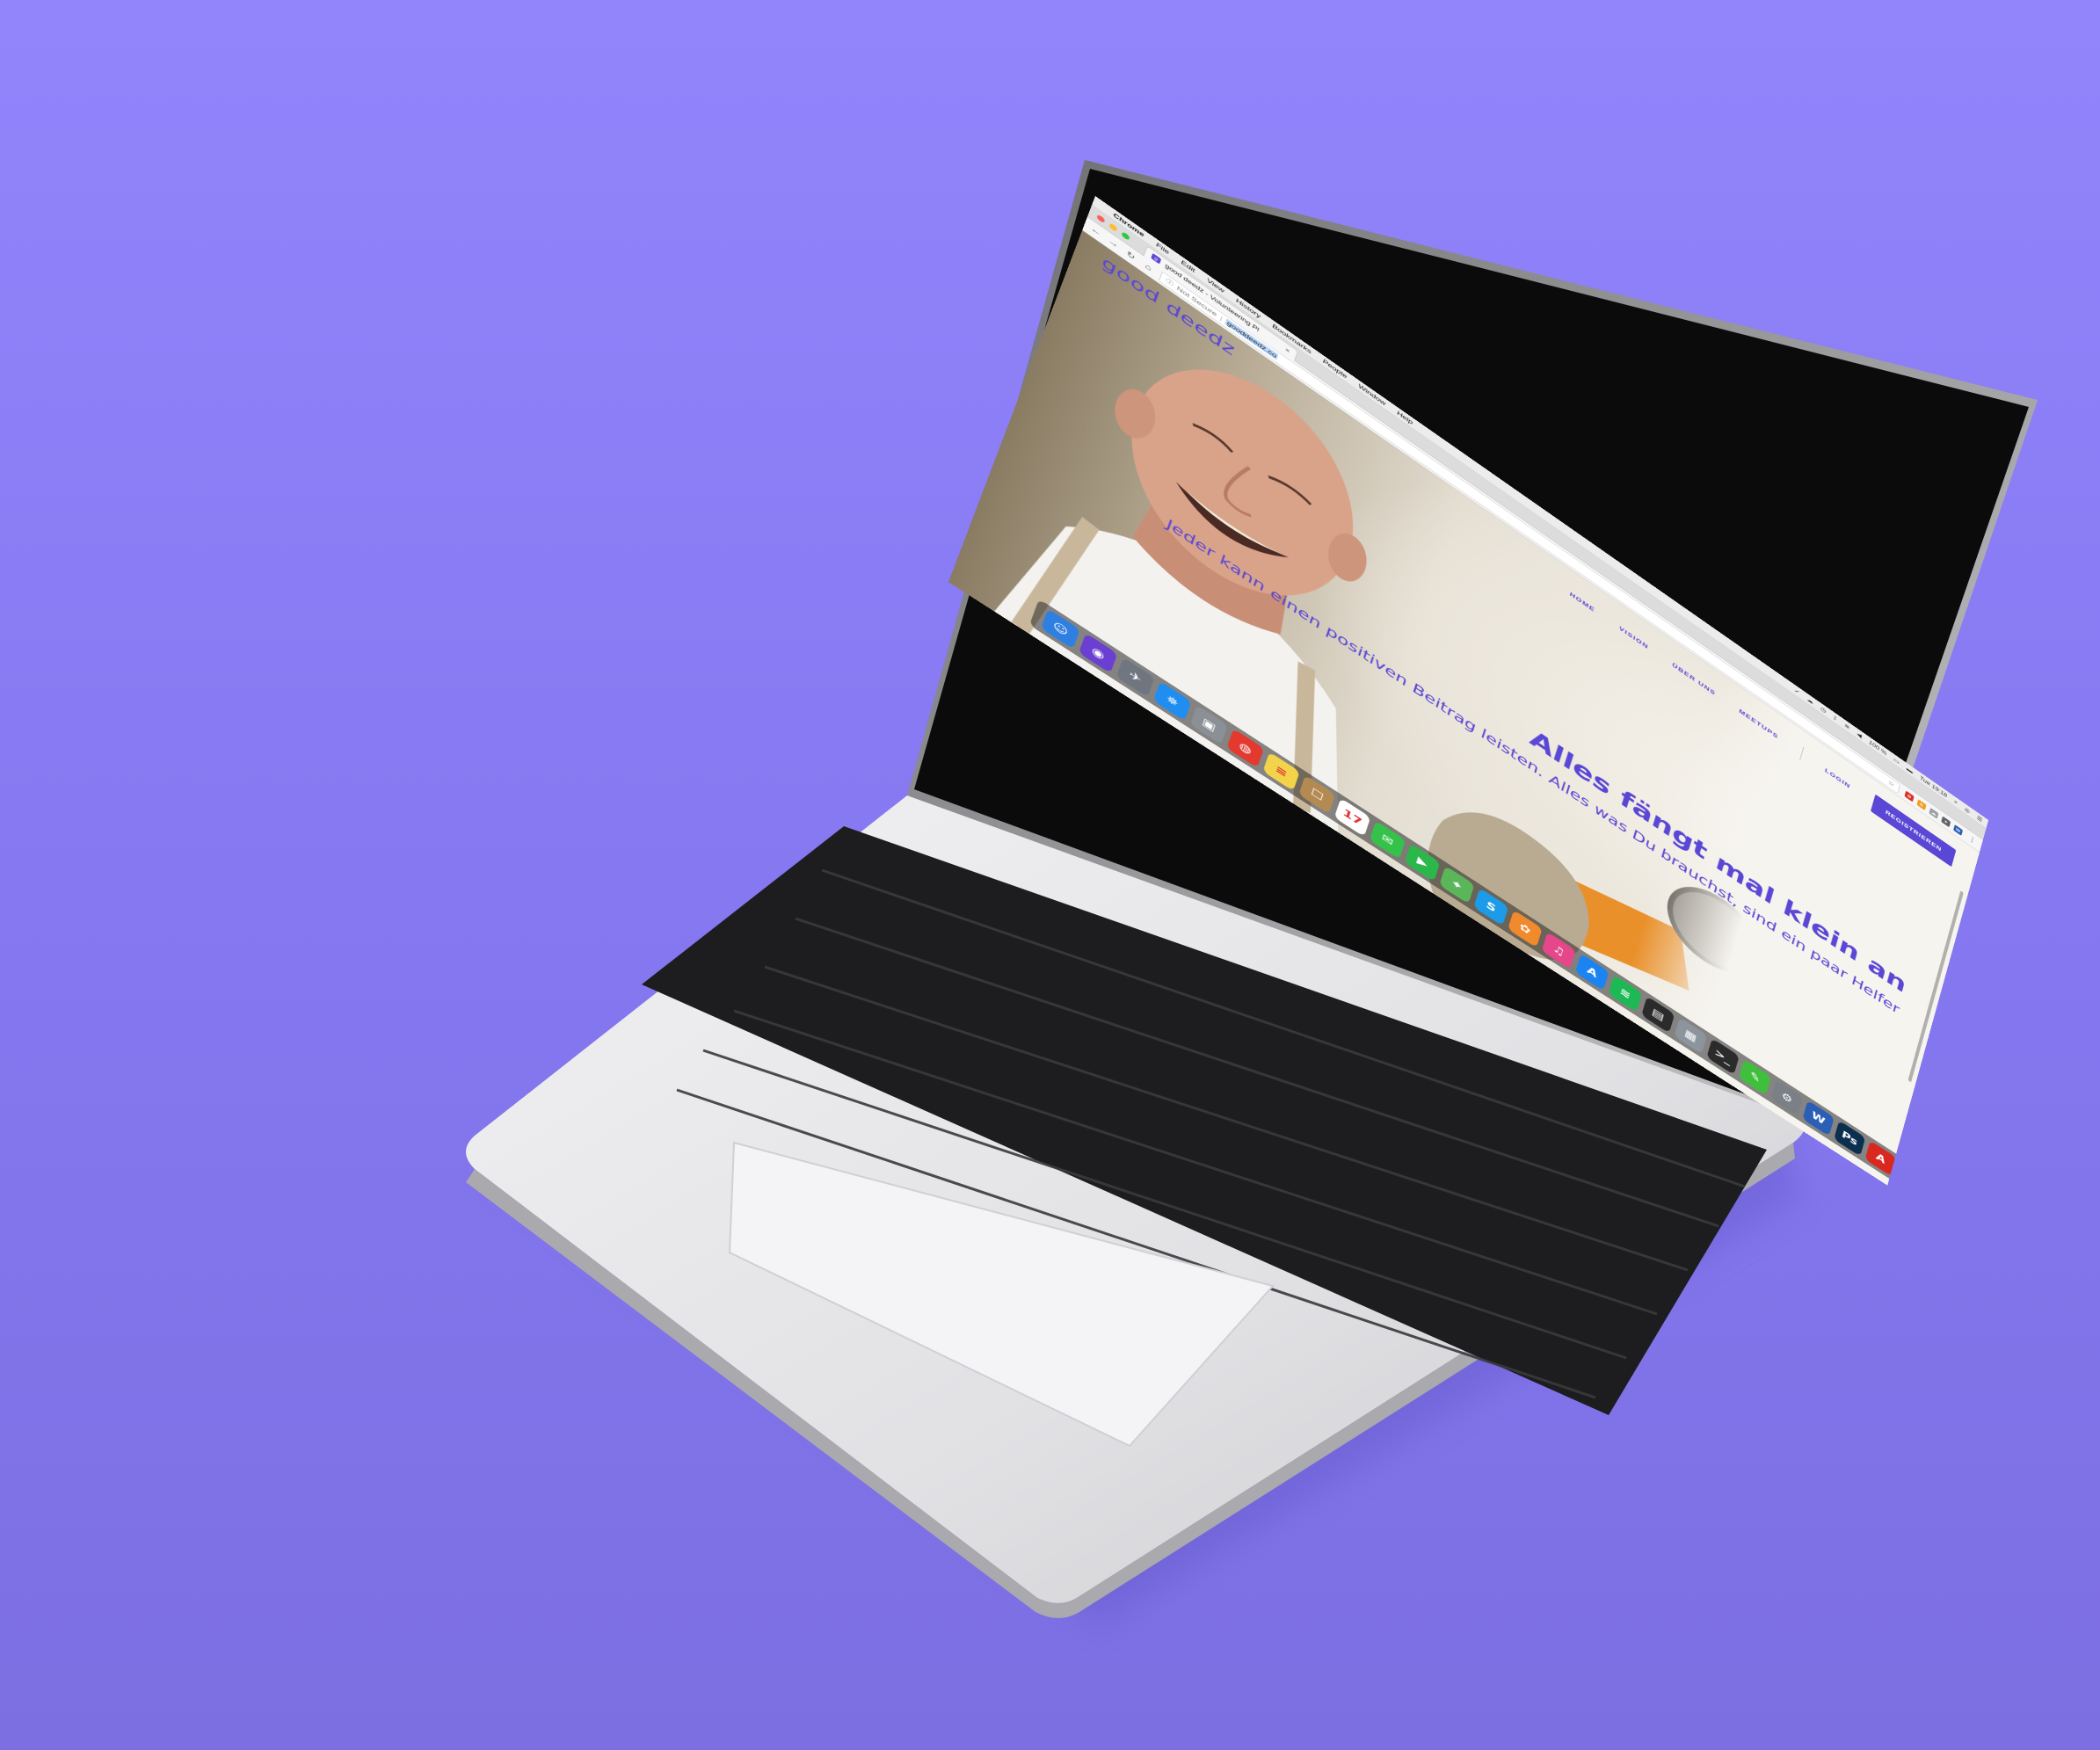  I want to click on nav-divider, so click(1802, 753).